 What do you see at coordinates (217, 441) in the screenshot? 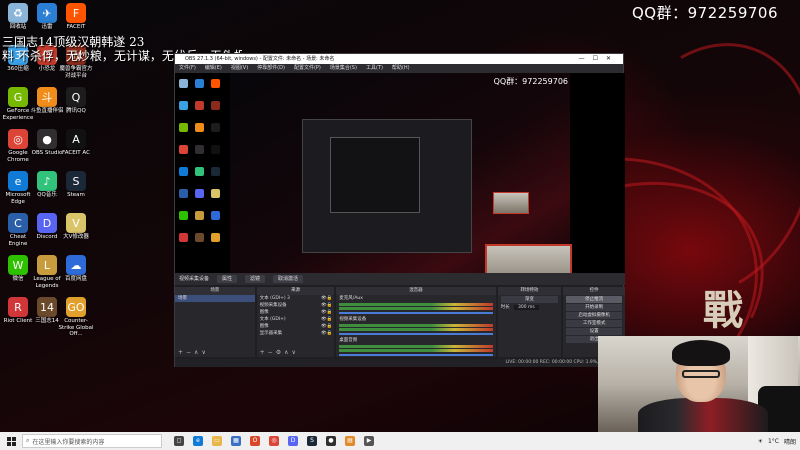
I see `taskbar-explorer-icon: ▭` at bounding box center [217, 441].